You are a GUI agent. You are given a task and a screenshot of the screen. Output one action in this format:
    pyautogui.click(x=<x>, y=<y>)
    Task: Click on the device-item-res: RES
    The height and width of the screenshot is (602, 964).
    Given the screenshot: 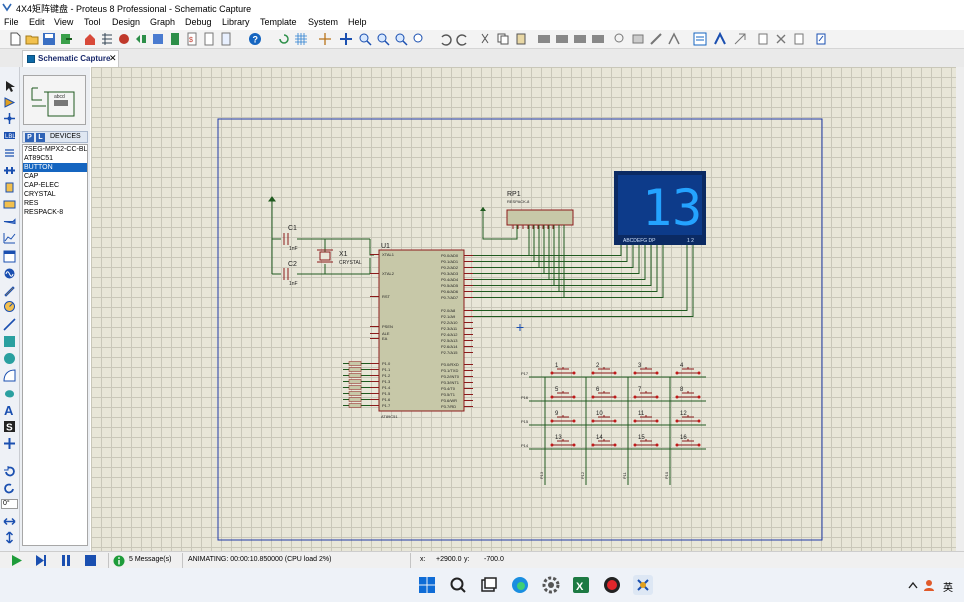 What is the action you would take?
    pyautogui.click(x=55, y=203)
    